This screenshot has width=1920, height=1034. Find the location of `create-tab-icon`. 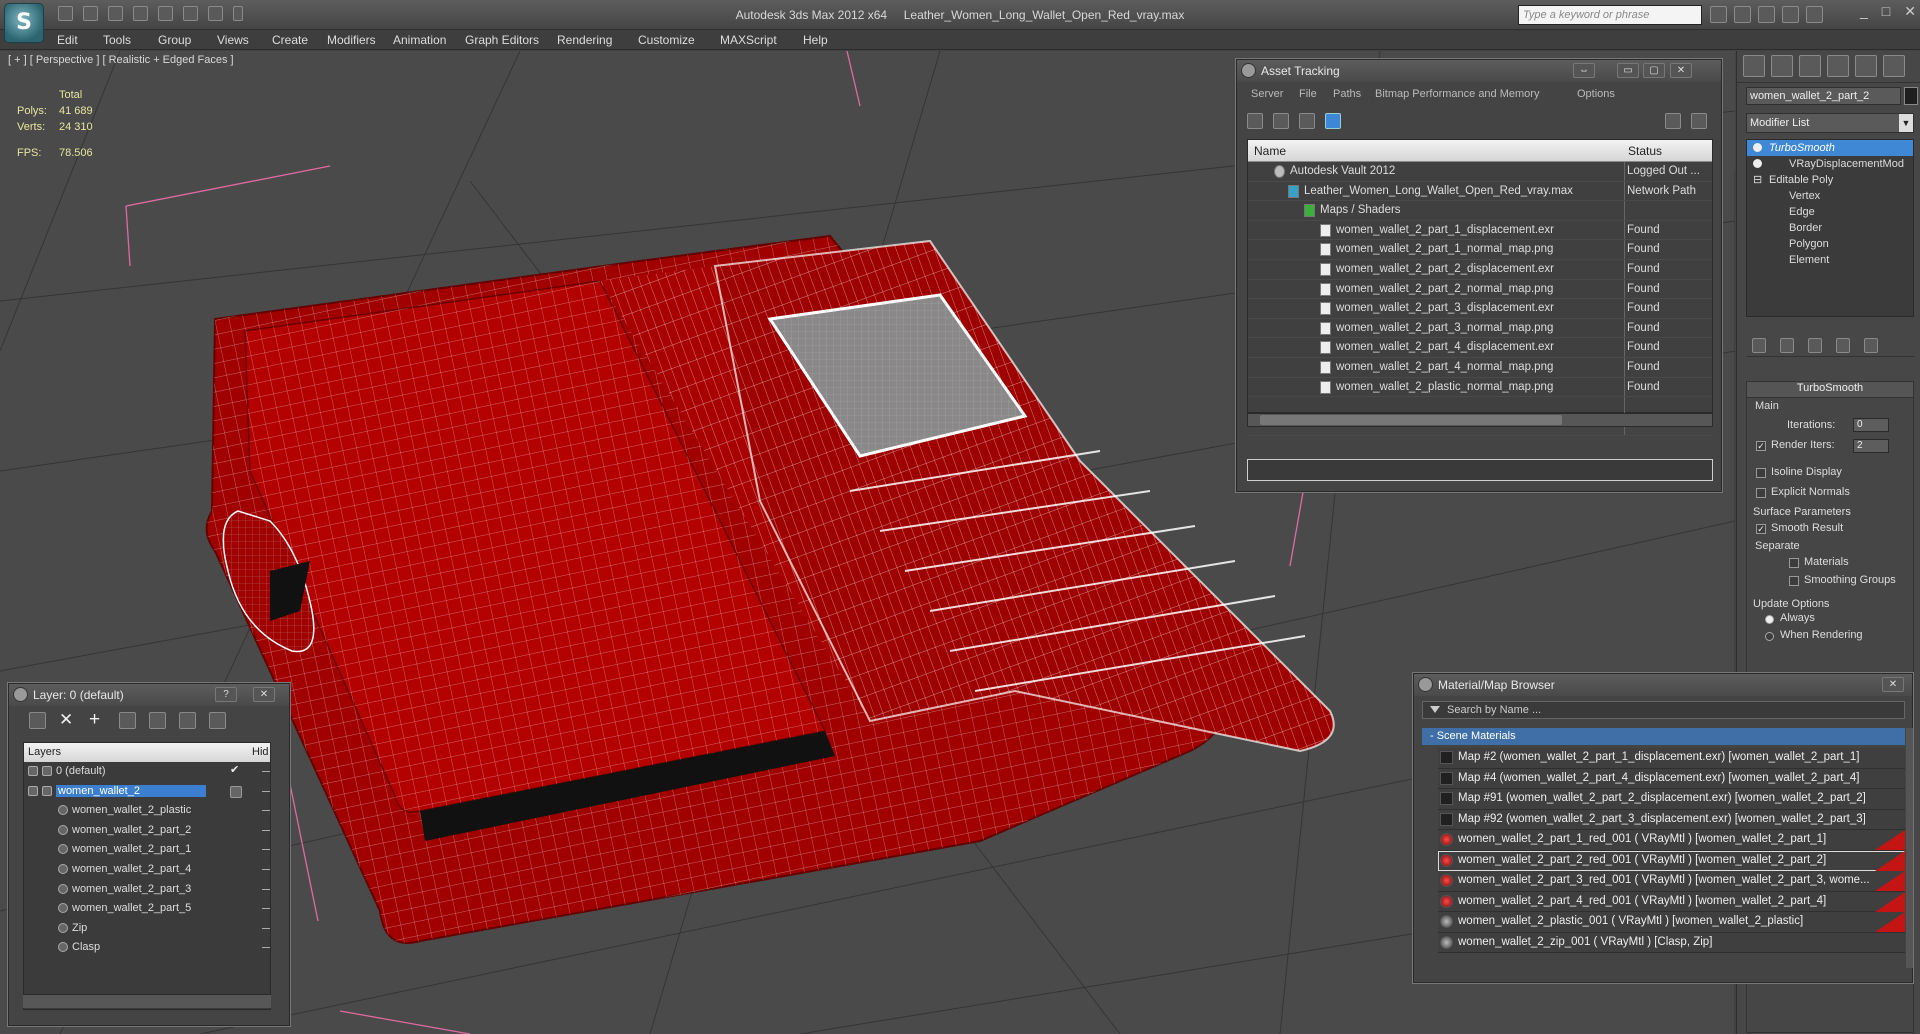

create-tab-icon is located at coordinates (1754, 66).